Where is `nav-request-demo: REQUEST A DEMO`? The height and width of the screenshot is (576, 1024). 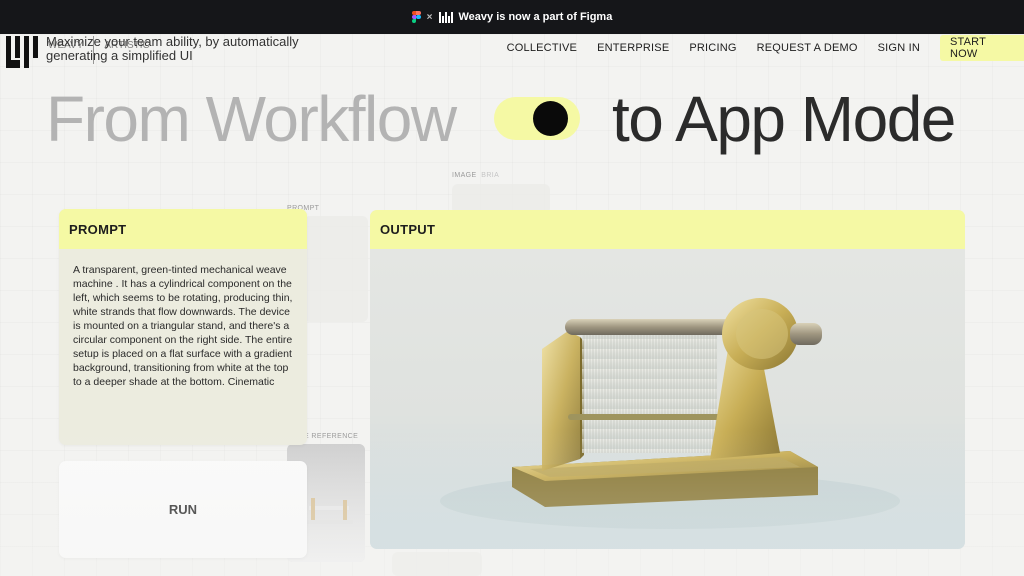 nav-request-demo: REQUEST A DEMO is located at coordinates (807, 48).